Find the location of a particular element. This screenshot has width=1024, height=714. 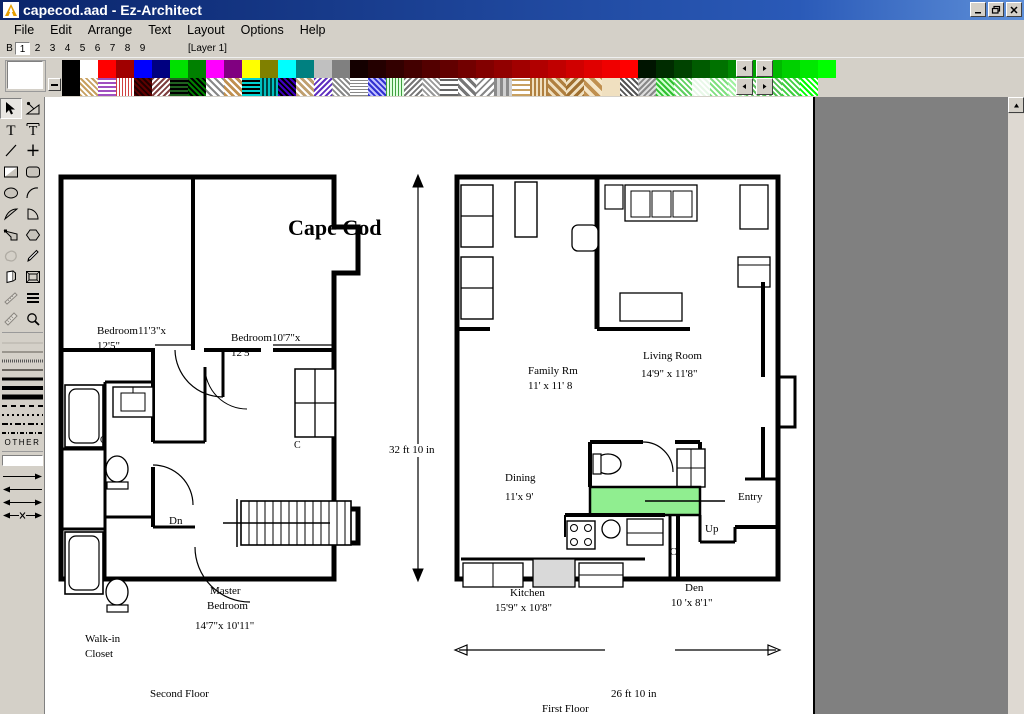

arrow-style-right is located at coordinates (22, 476).